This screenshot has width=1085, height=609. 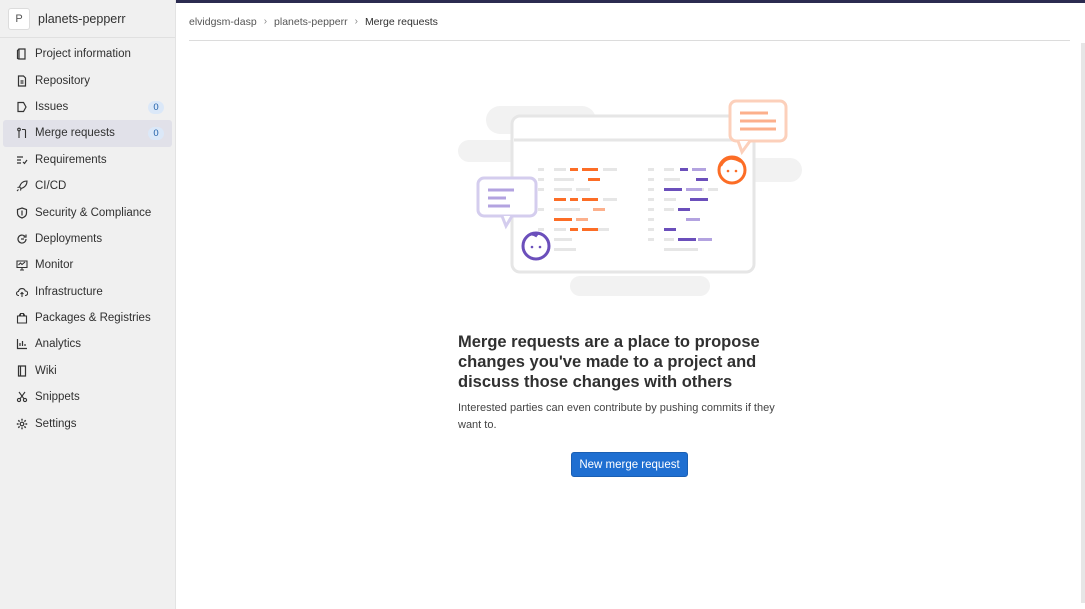 I want to click on sidebar-item-snippets: Snippets, so click(x=87, y=397).